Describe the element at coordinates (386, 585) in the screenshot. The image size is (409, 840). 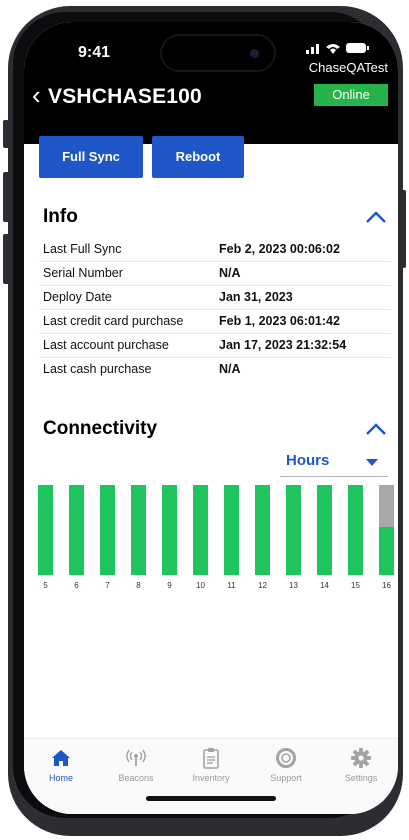
I see `chart-tick-label: 16` at that location.